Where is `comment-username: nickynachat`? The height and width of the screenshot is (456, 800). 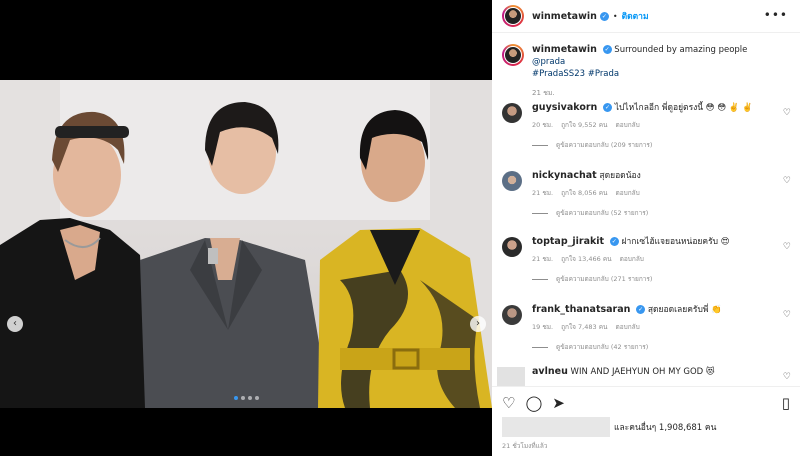
comment-username: nickynachat is located at coordinates (564, 175).